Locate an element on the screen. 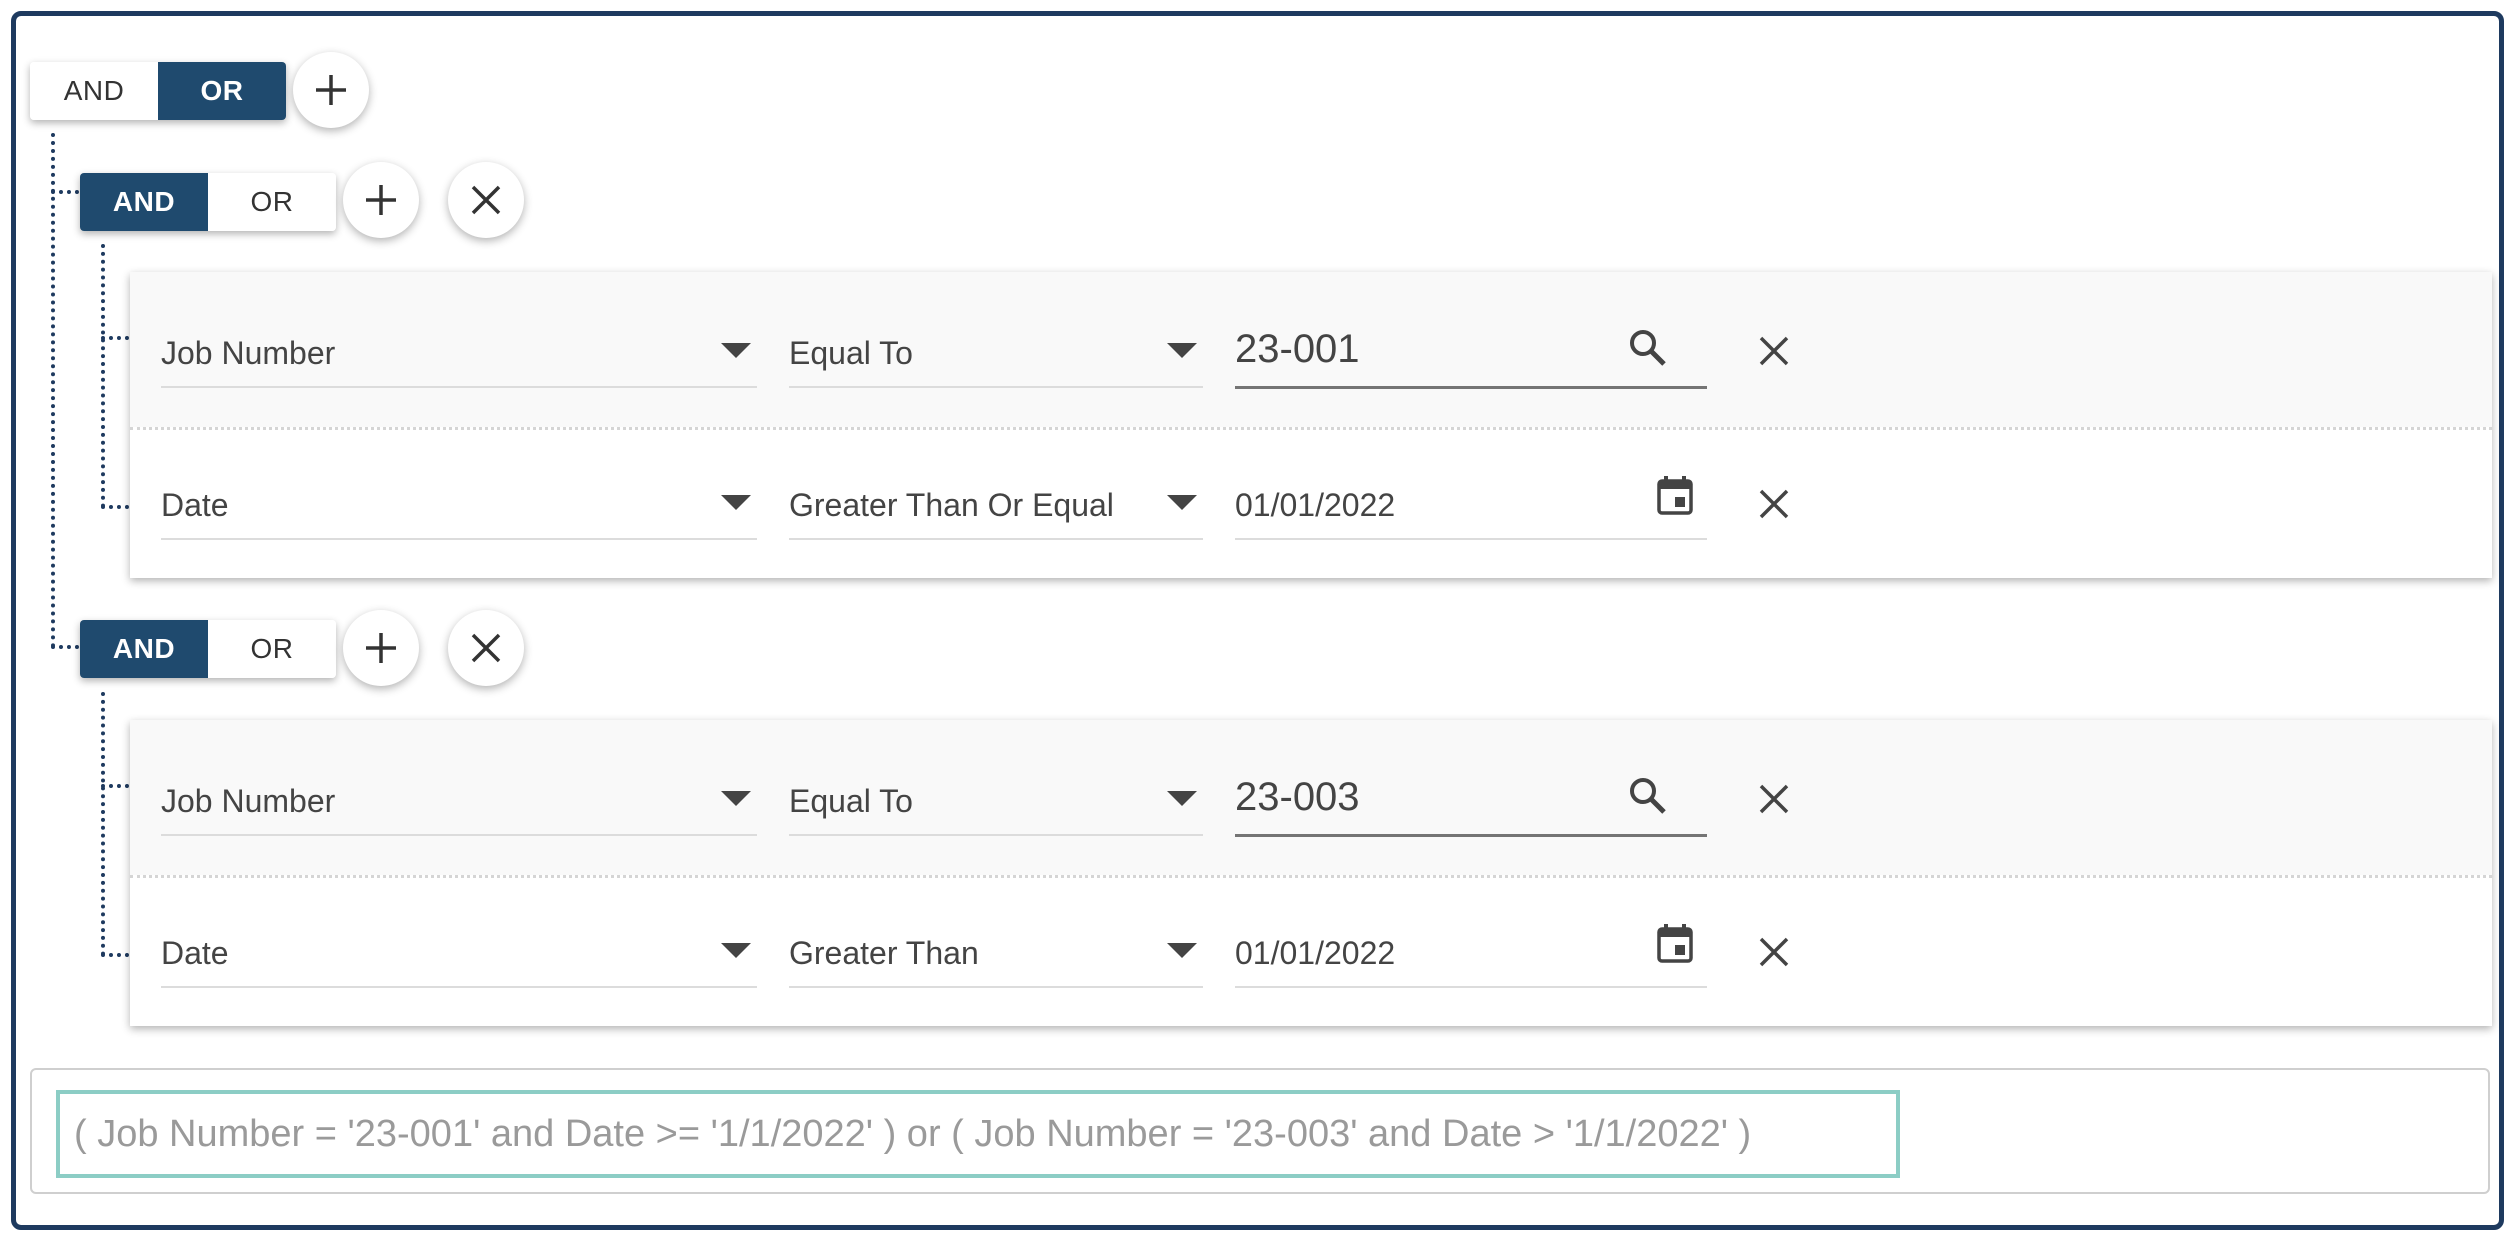 Image resolution: width=2517 pixels, height=1243 pixels. rule-row: Job Number Equal To 23-001 is located at coordinates (1311, 349).